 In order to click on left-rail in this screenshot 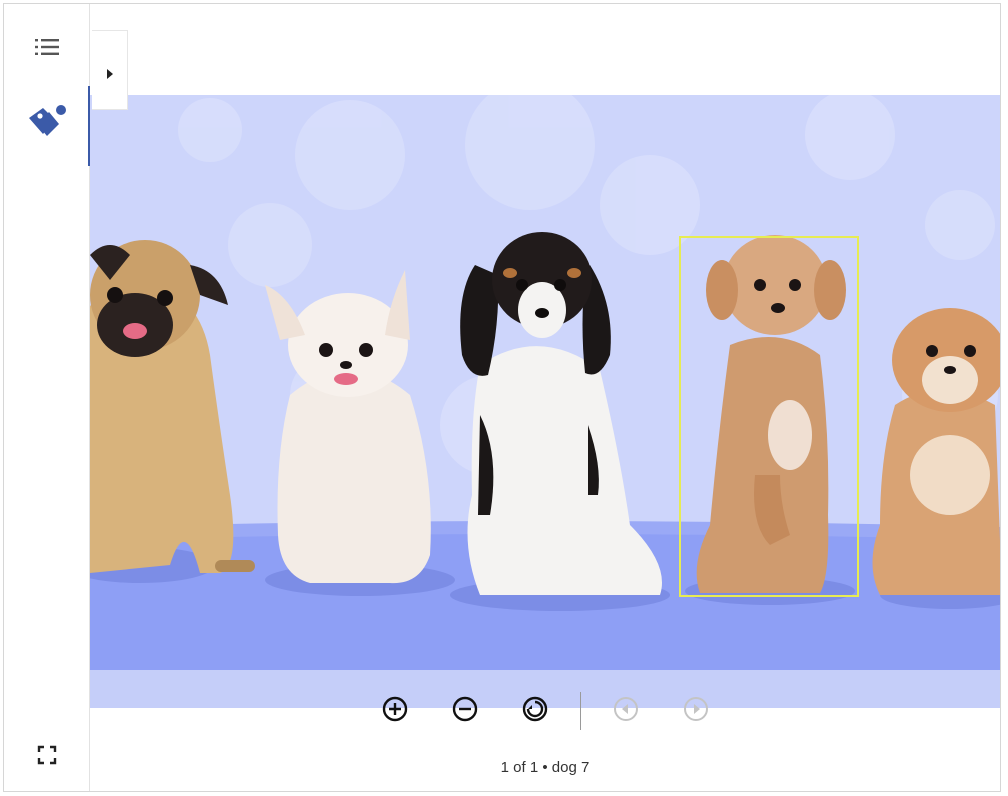, I will do `click(47, 397)`.